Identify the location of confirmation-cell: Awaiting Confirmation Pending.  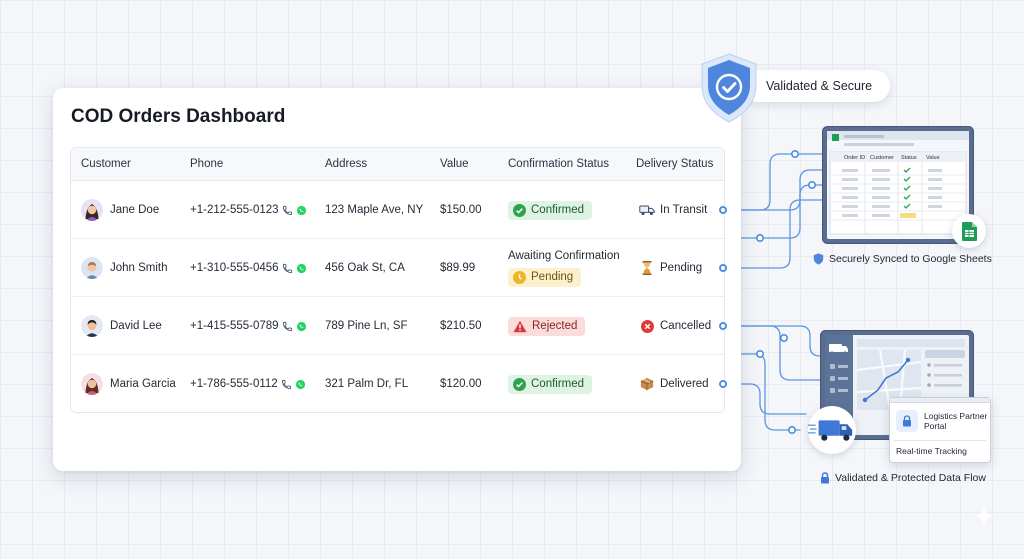
(564, 268).